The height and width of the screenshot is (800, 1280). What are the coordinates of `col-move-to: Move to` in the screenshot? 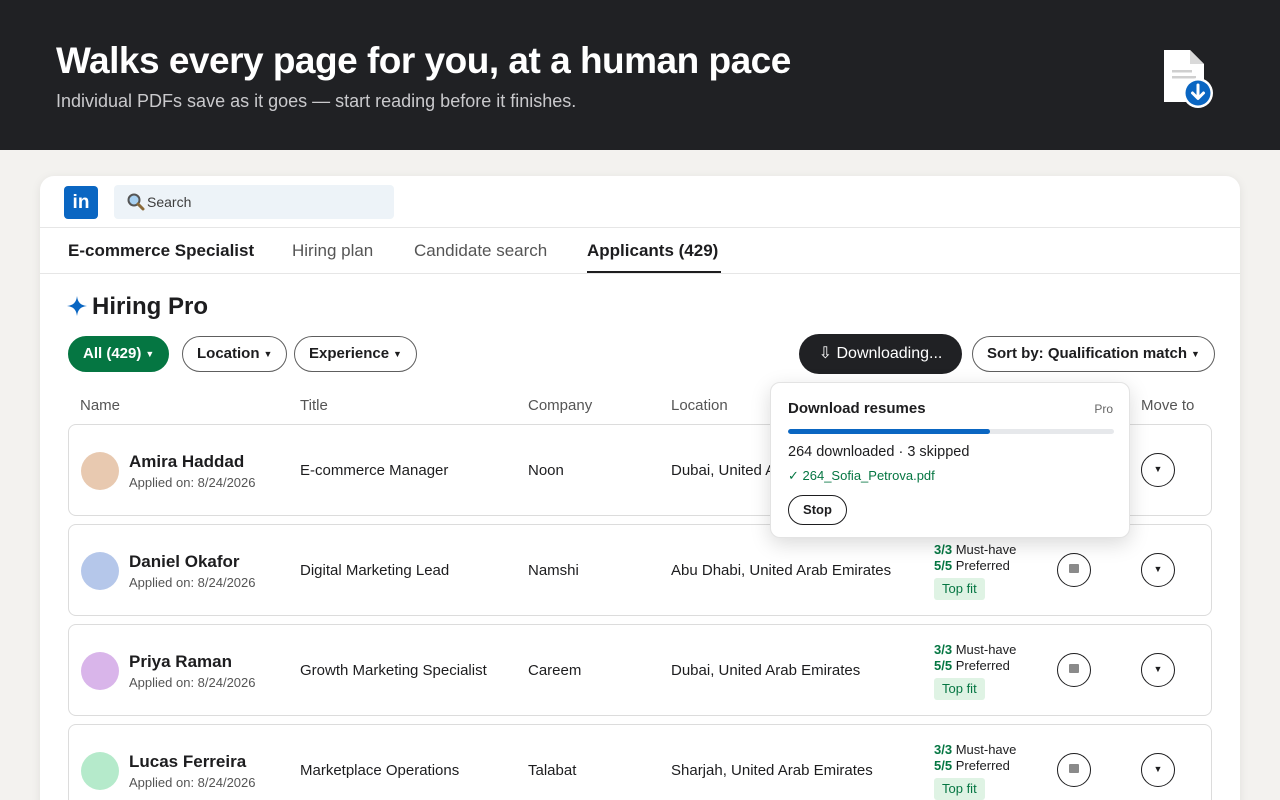 It's located at (1168, 405).